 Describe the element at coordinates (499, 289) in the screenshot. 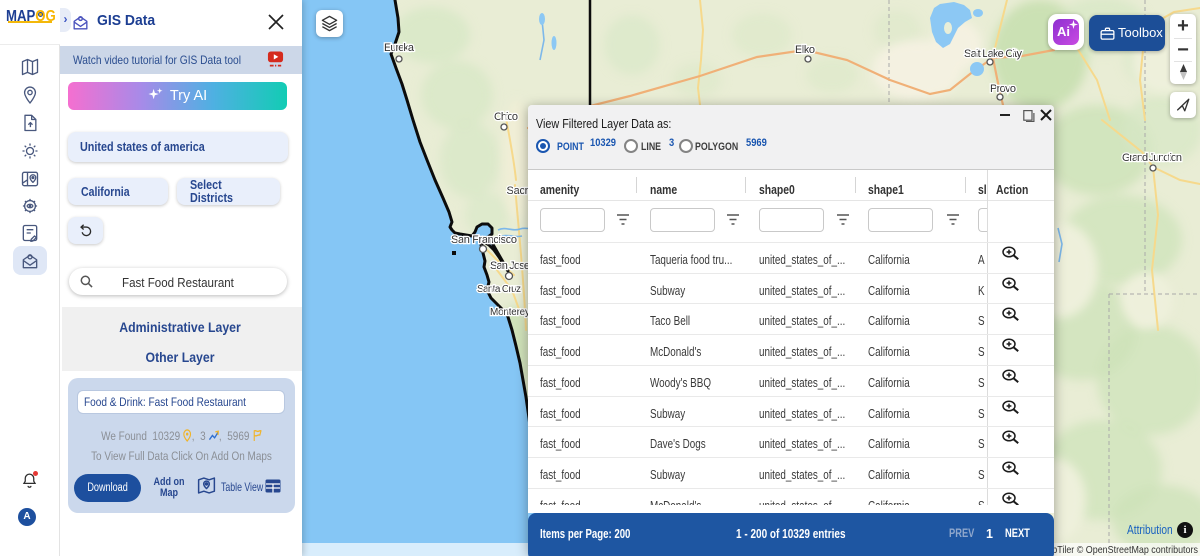

I see `svg-text: Santa Cruz` at that location.